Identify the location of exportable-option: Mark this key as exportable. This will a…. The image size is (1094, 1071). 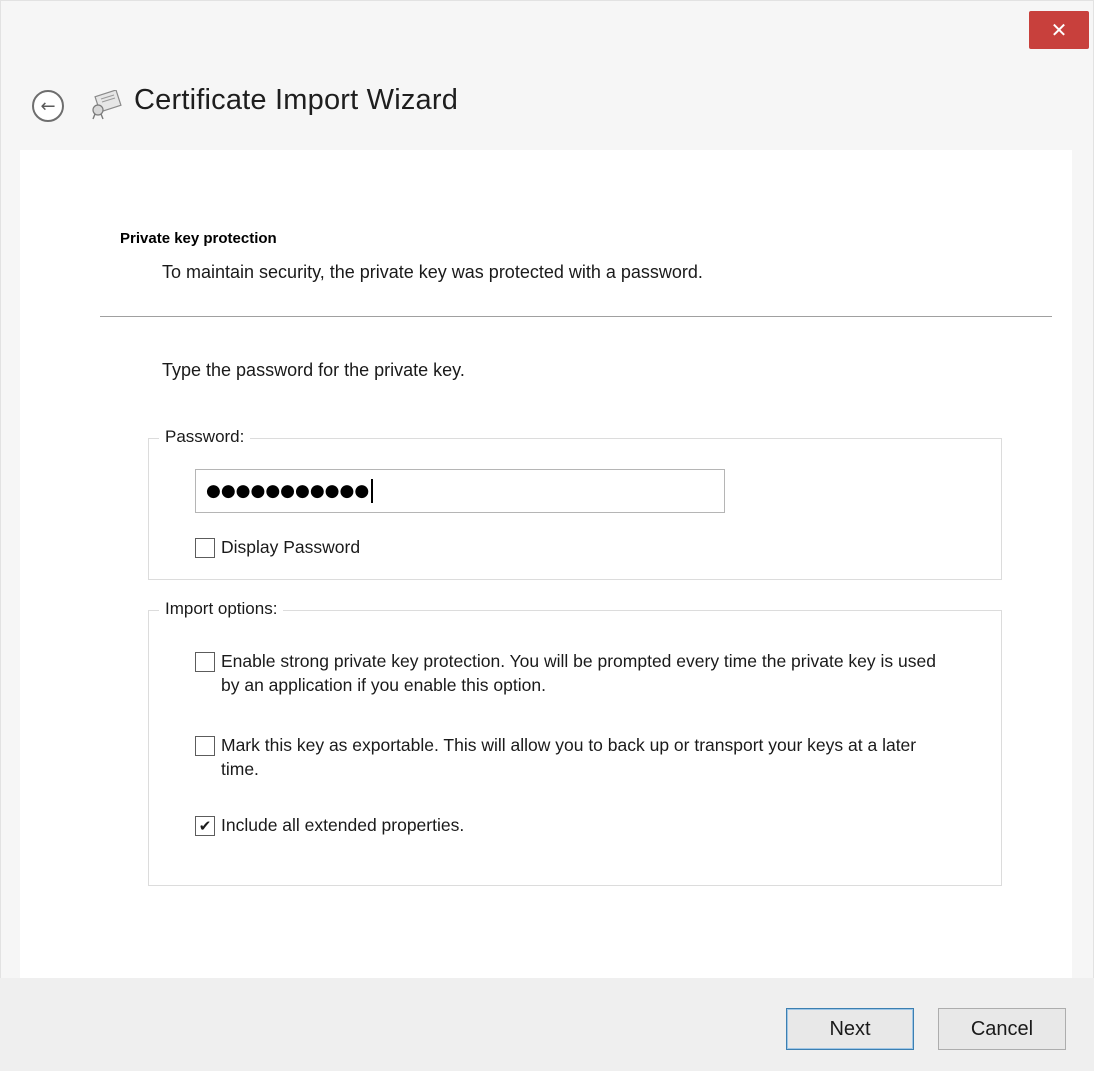
(575, 757).